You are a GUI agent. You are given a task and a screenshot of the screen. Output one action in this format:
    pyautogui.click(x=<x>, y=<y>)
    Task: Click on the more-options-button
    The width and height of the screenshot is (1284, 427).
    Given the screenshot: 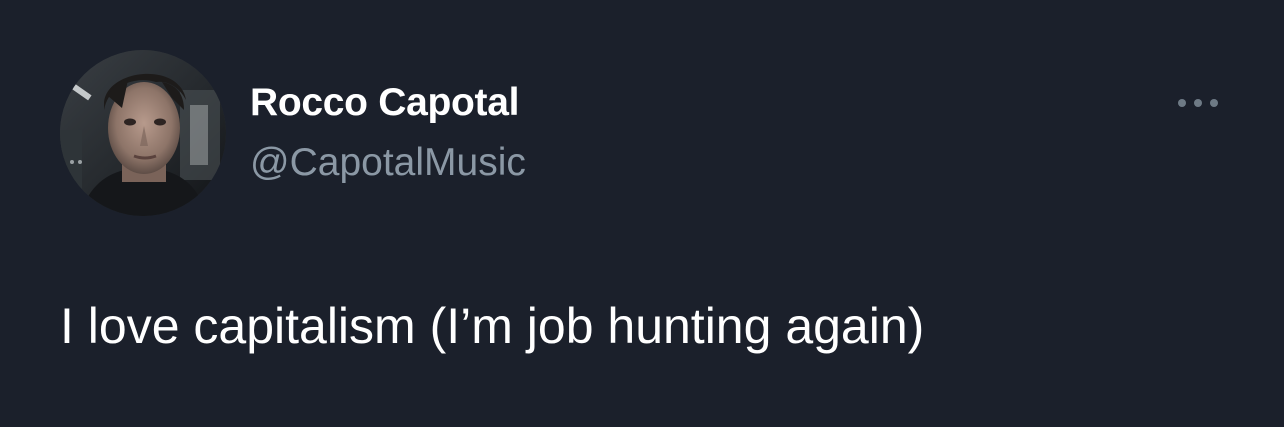 What is the action you would take?
    pyautogui.click(x=1198, y=103)
    